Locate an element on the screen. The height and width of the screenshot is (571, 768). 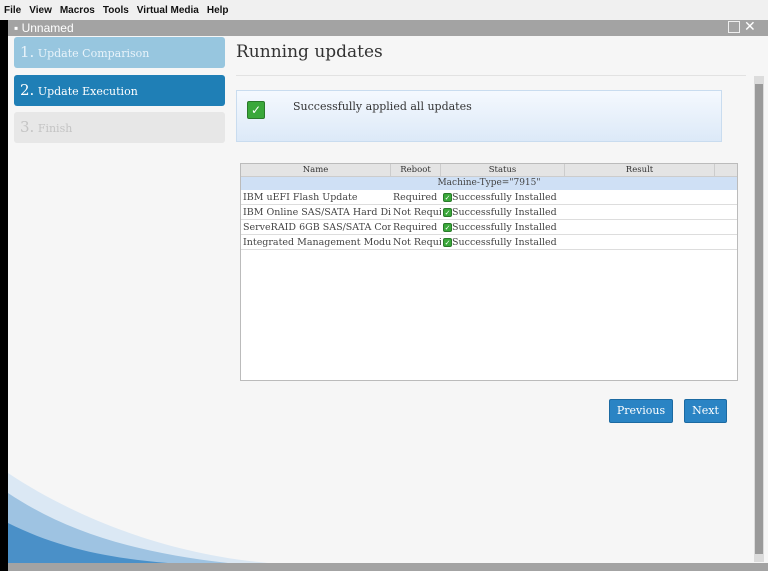
table-header: Name Reboot Status Result is located at coordinates (489, 170).